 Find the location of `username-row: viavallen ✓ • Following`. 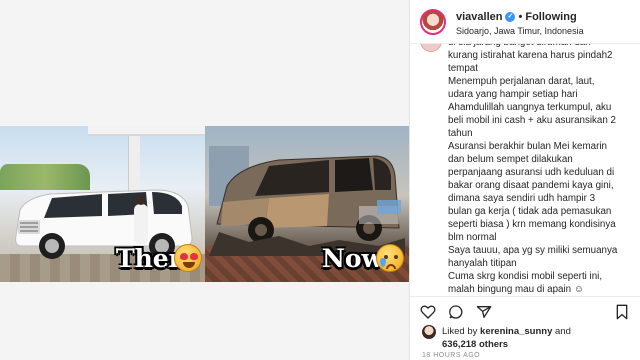

username-row: viavallen ✓ • Following is located at coordinates (516, 17).